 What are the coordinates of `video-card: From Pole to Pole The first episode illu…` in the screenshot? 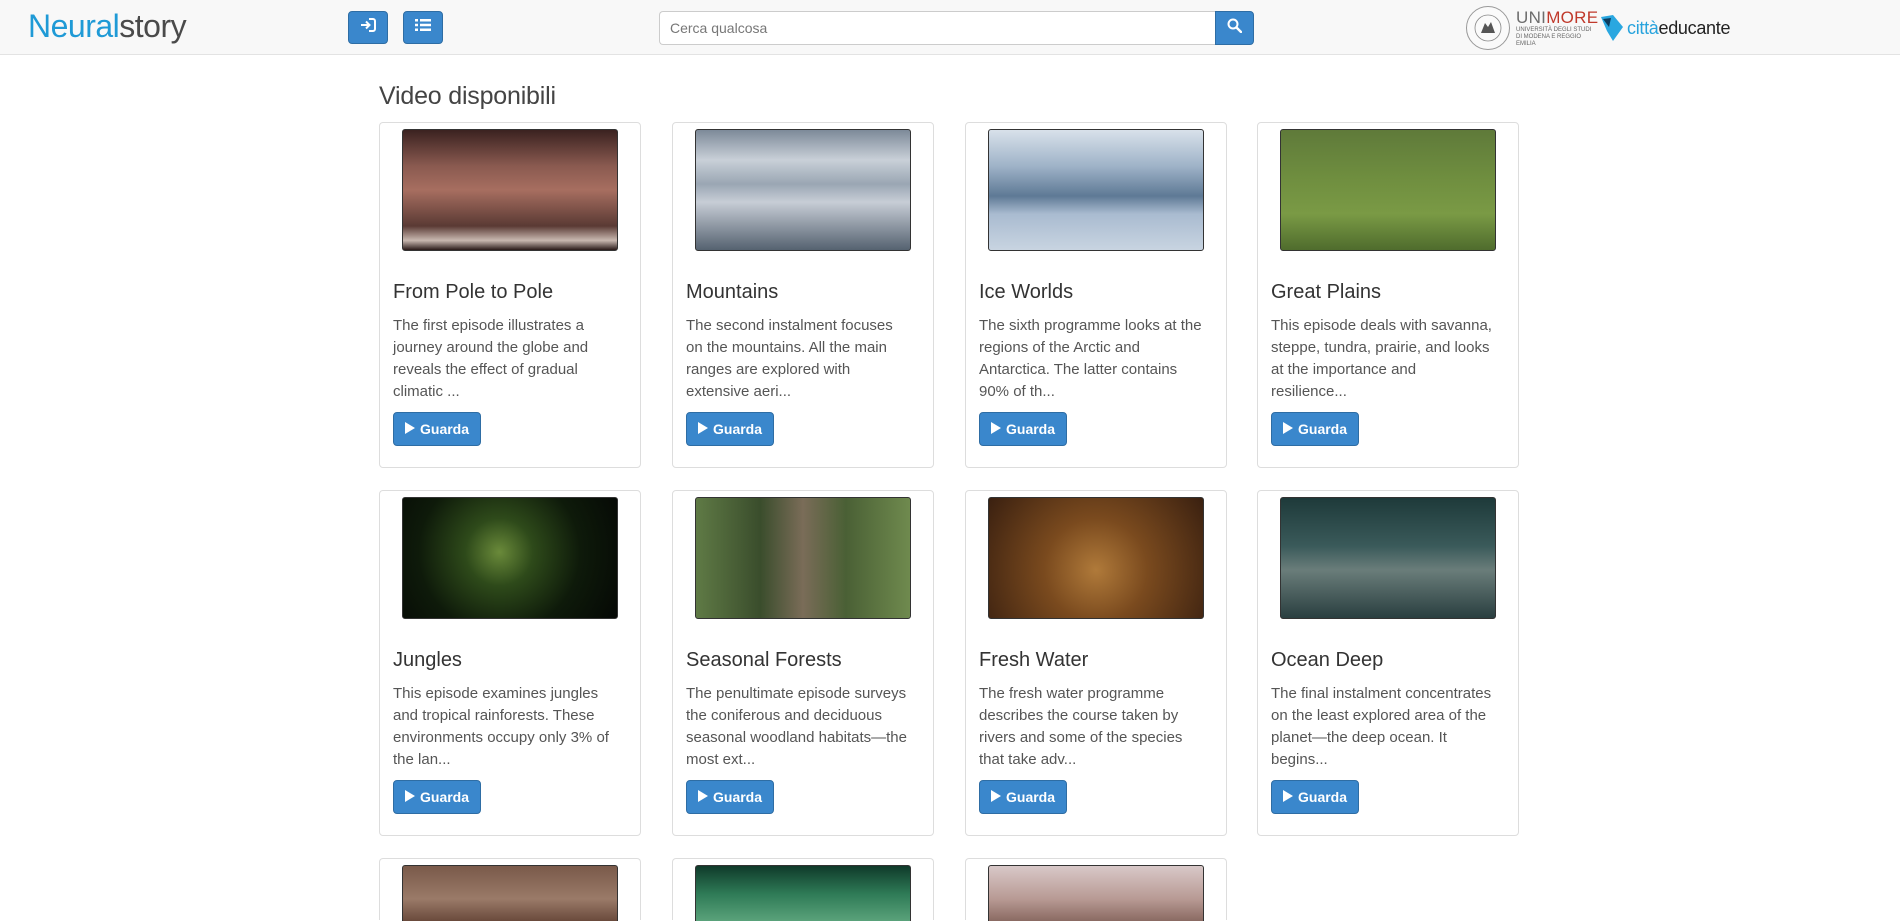 It's located at (510, 295).